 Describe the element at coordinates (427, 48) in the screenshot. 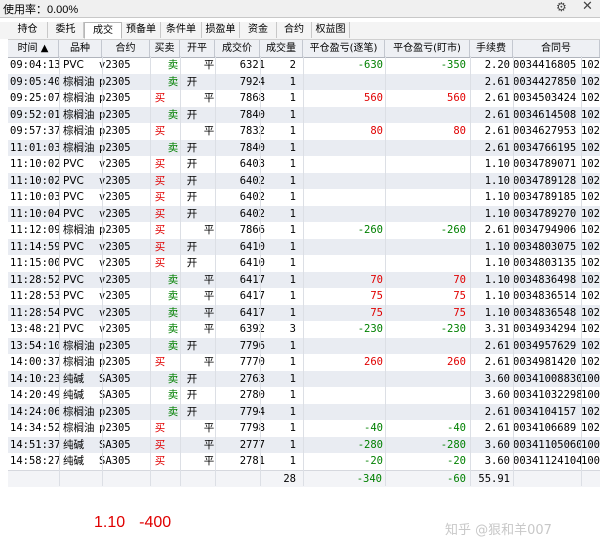

I see `col-header-8: 平仓盈亏(盯市)` at that location.